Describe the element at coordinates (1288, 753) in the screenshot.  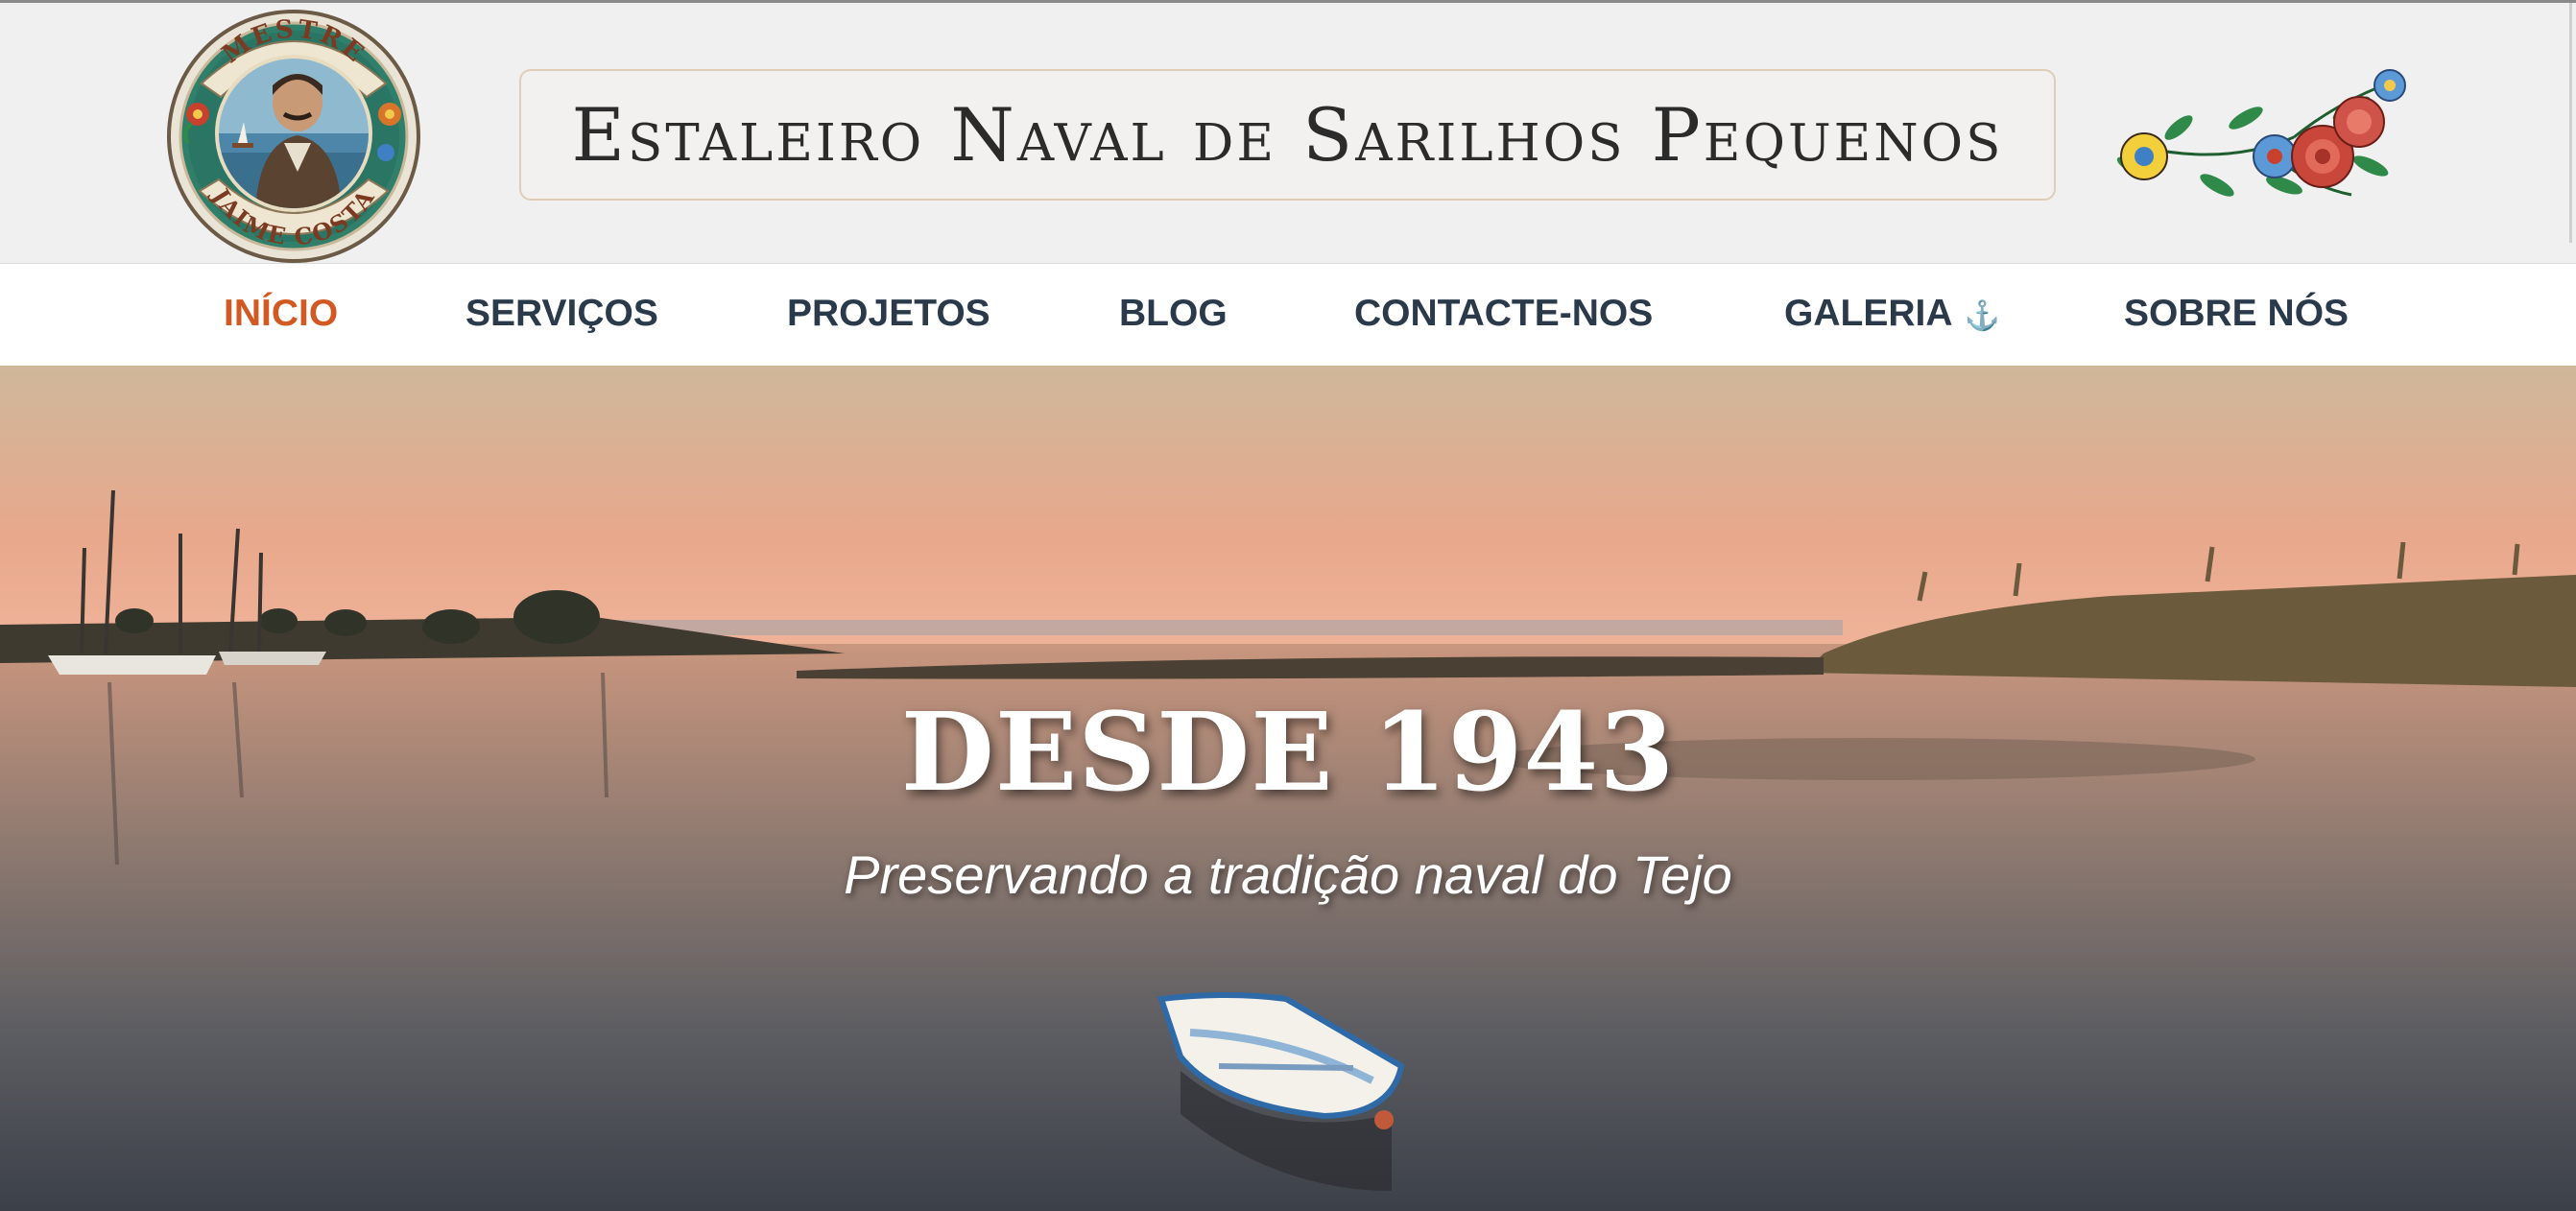
I see `hero-heading: DESDE 1943` at that location.